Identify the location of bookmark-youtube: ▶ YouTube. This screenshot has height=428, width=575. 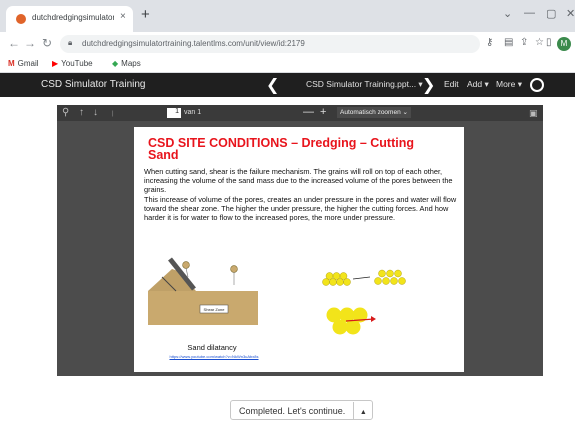
(72, 63).